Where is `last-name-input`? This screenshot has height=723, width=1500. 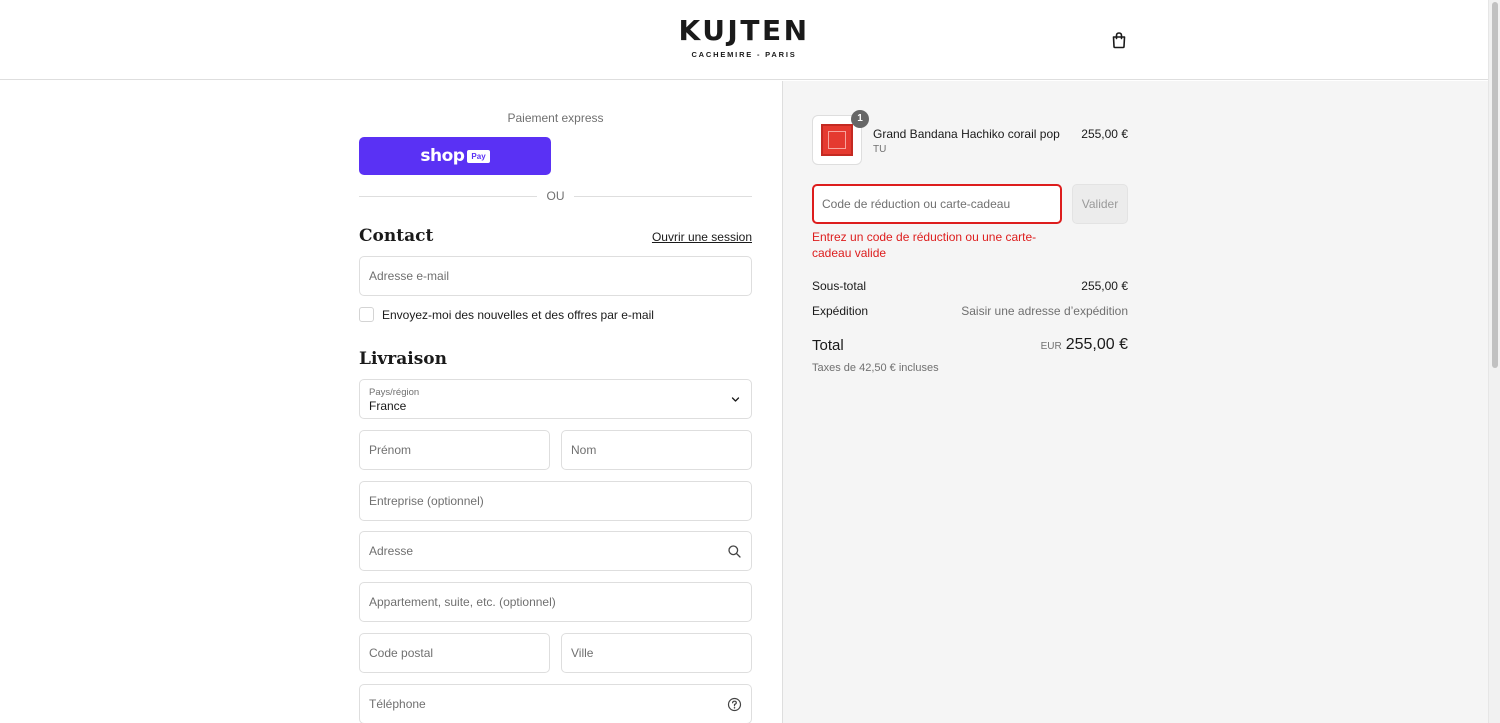
last-name-input is located at coordinates (656, 450).